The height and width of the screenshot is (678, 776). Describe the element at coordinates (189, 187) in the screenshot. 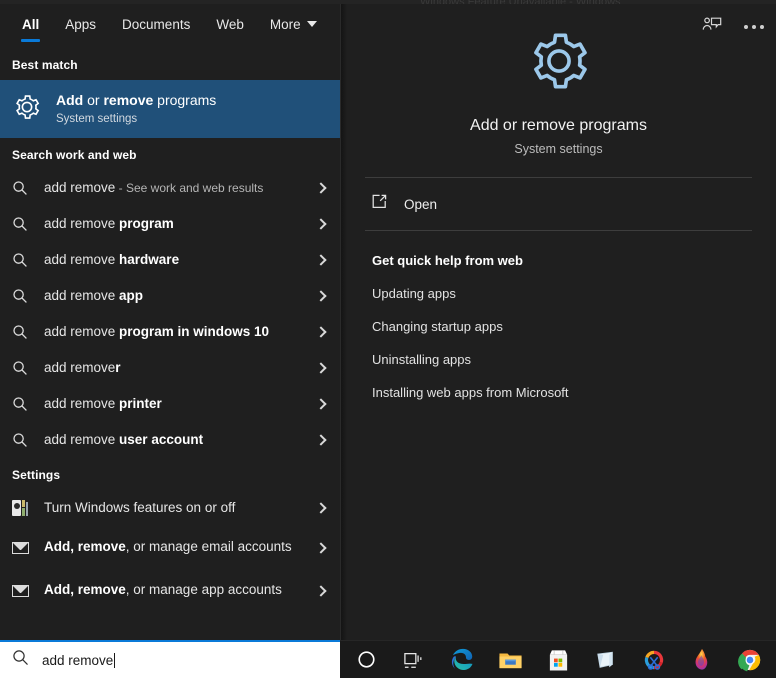

I see `list-item-suffix: - See work and web results` at that location.